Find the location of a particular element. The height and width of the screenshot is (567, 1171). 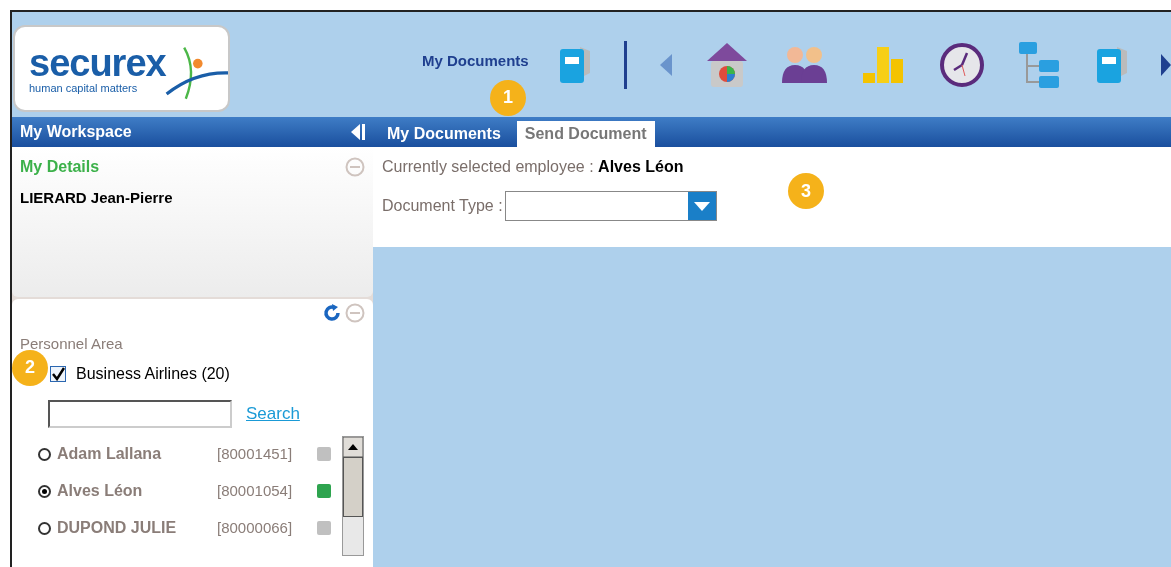

employee-summary: Currently selected employee : Alves Léon is located at coordinates (533, 167).